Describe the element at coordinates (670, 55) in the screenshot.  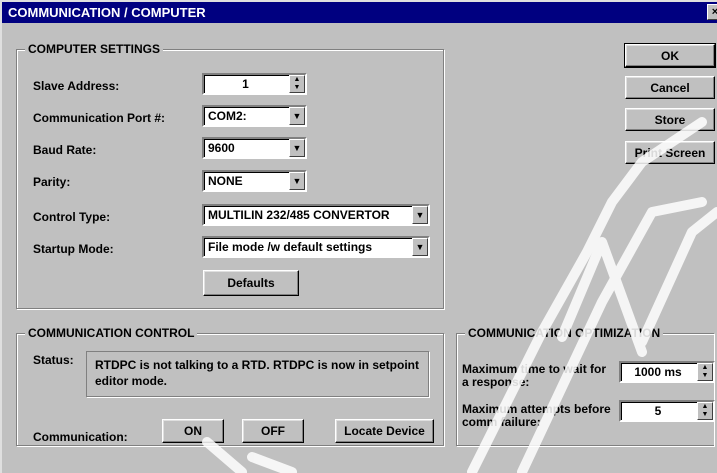
I see `ok-button: OK` at that location.